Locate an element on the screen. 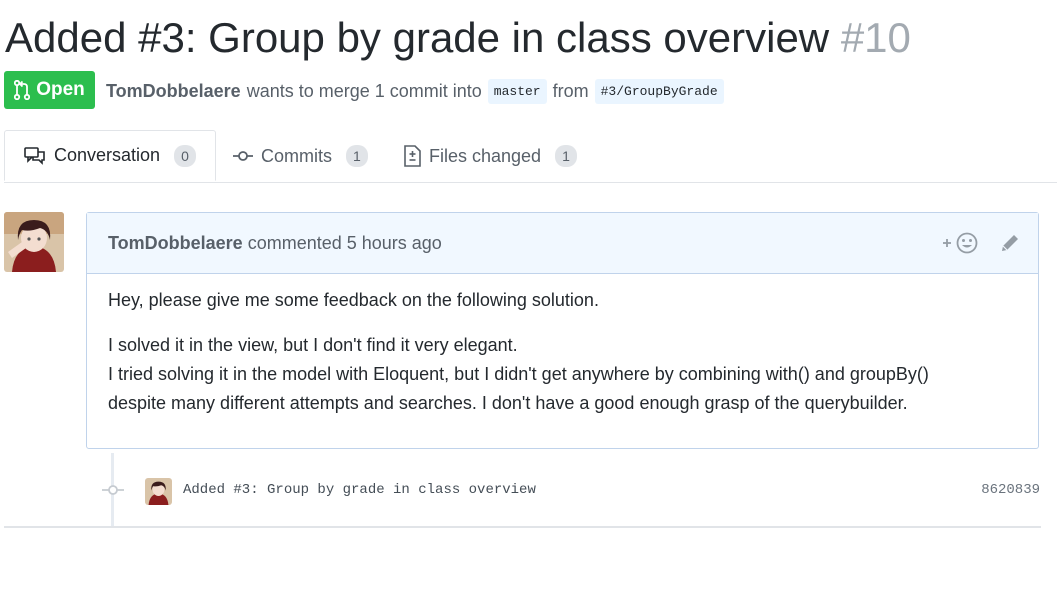 This screenshot has height=605, width=1057. pencil-icon is located at coordinates (1010, 243).